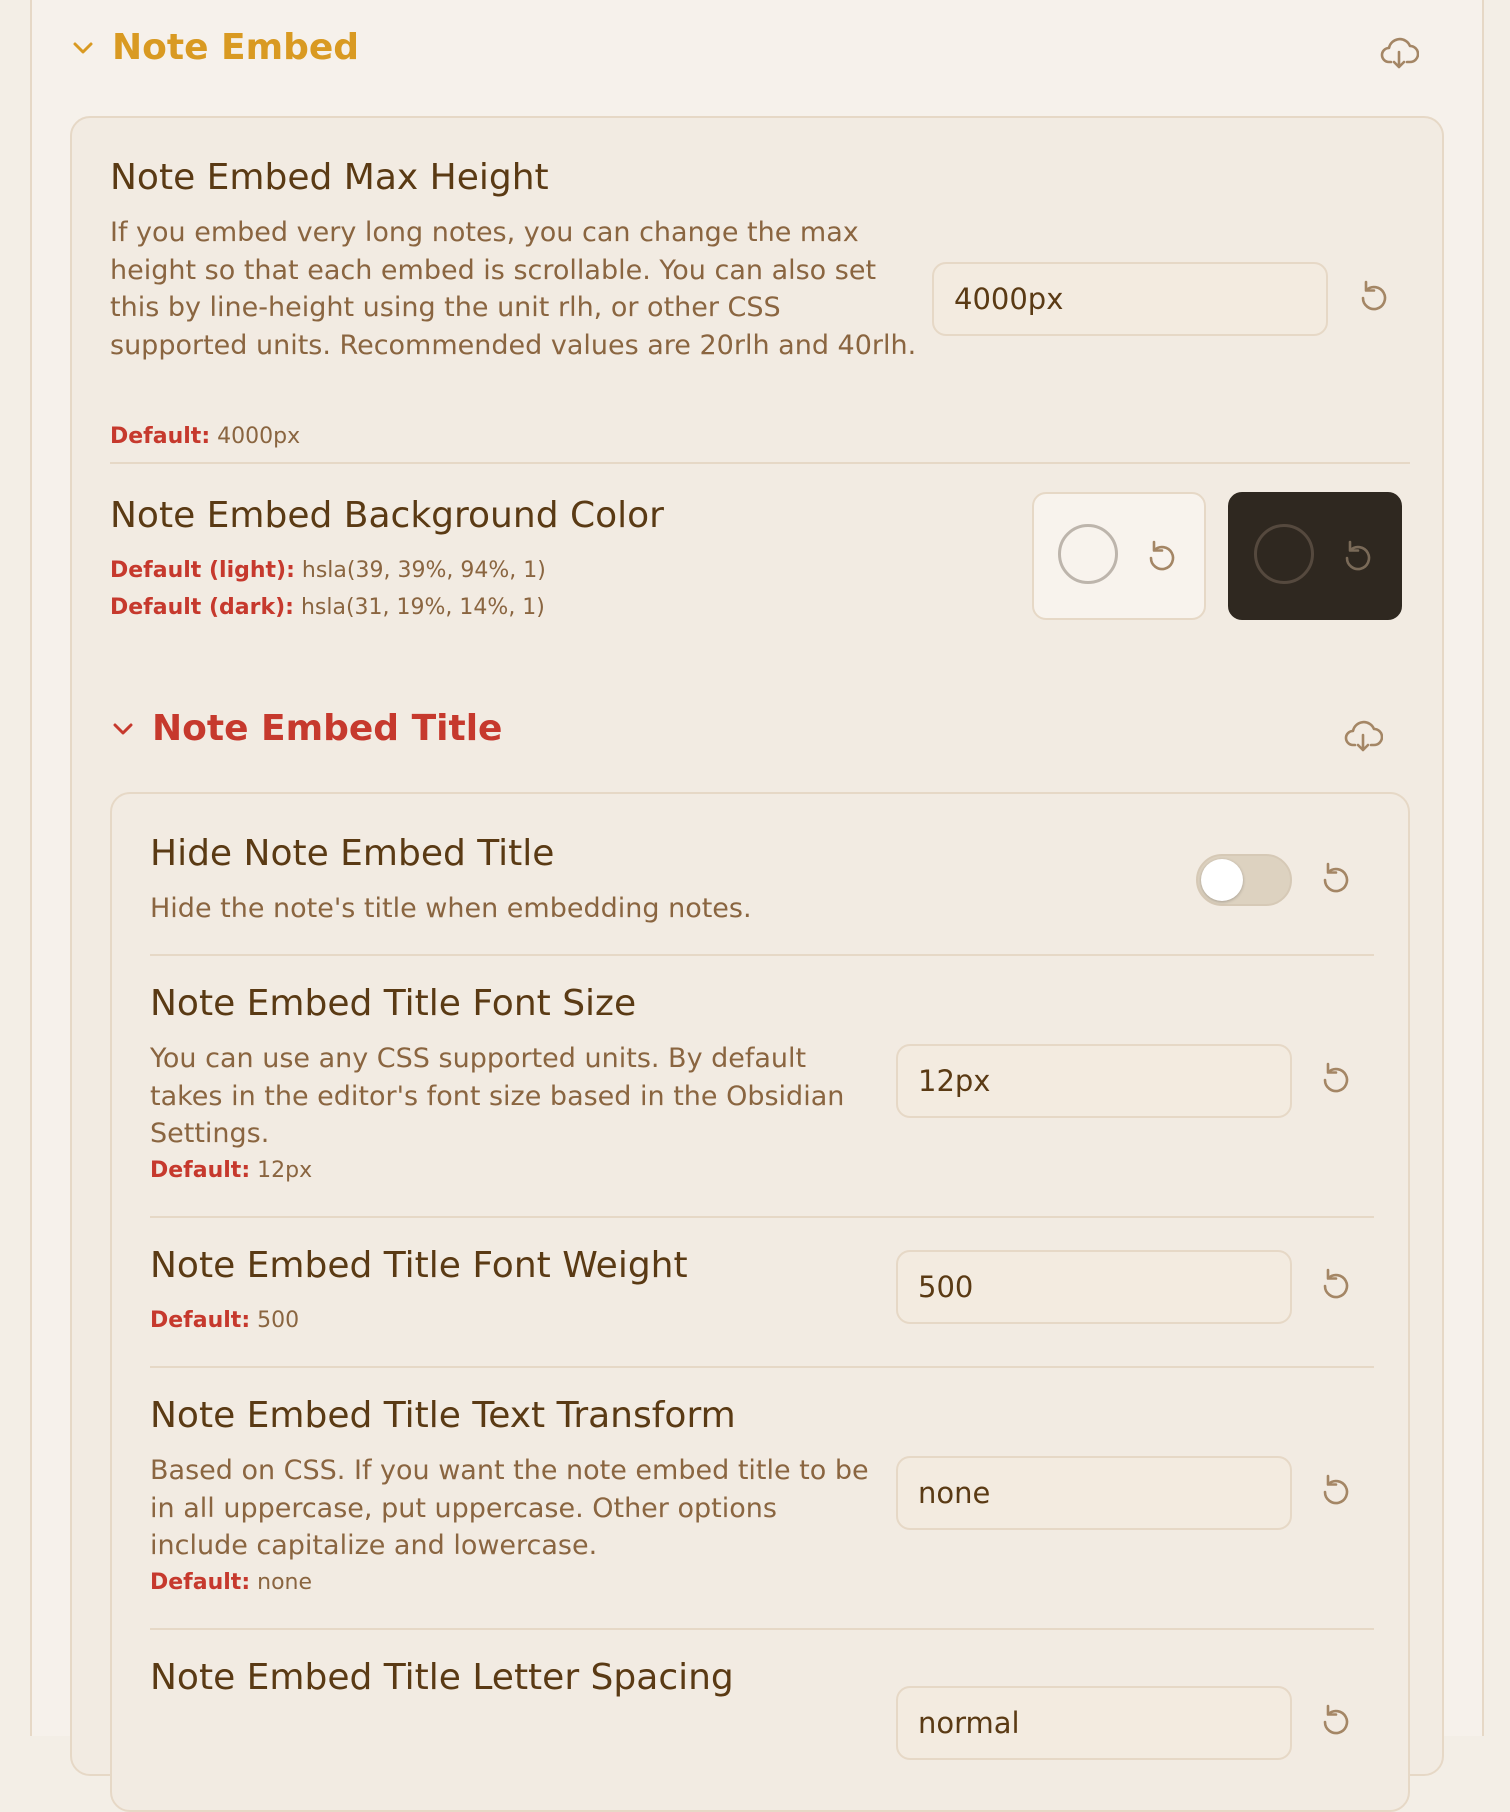 The height and width of the screenshot is (1812, 1510). Describe the element at coordinates (443, 1415) in the screenshot. I see `setting-title: Note Embed Title Text Transform` at that location.